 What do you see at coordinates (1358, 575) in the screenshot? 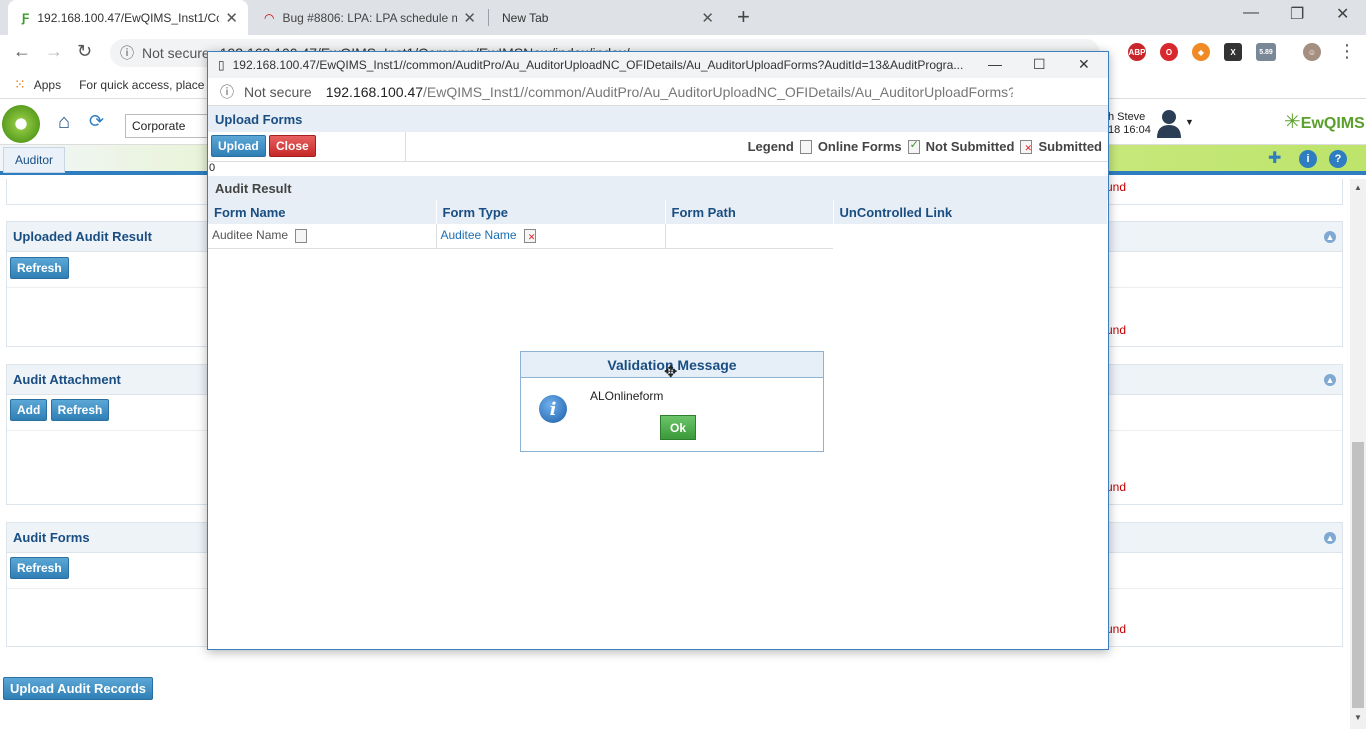
I see `scroll-thumb` at bounding box center [1358, 575].